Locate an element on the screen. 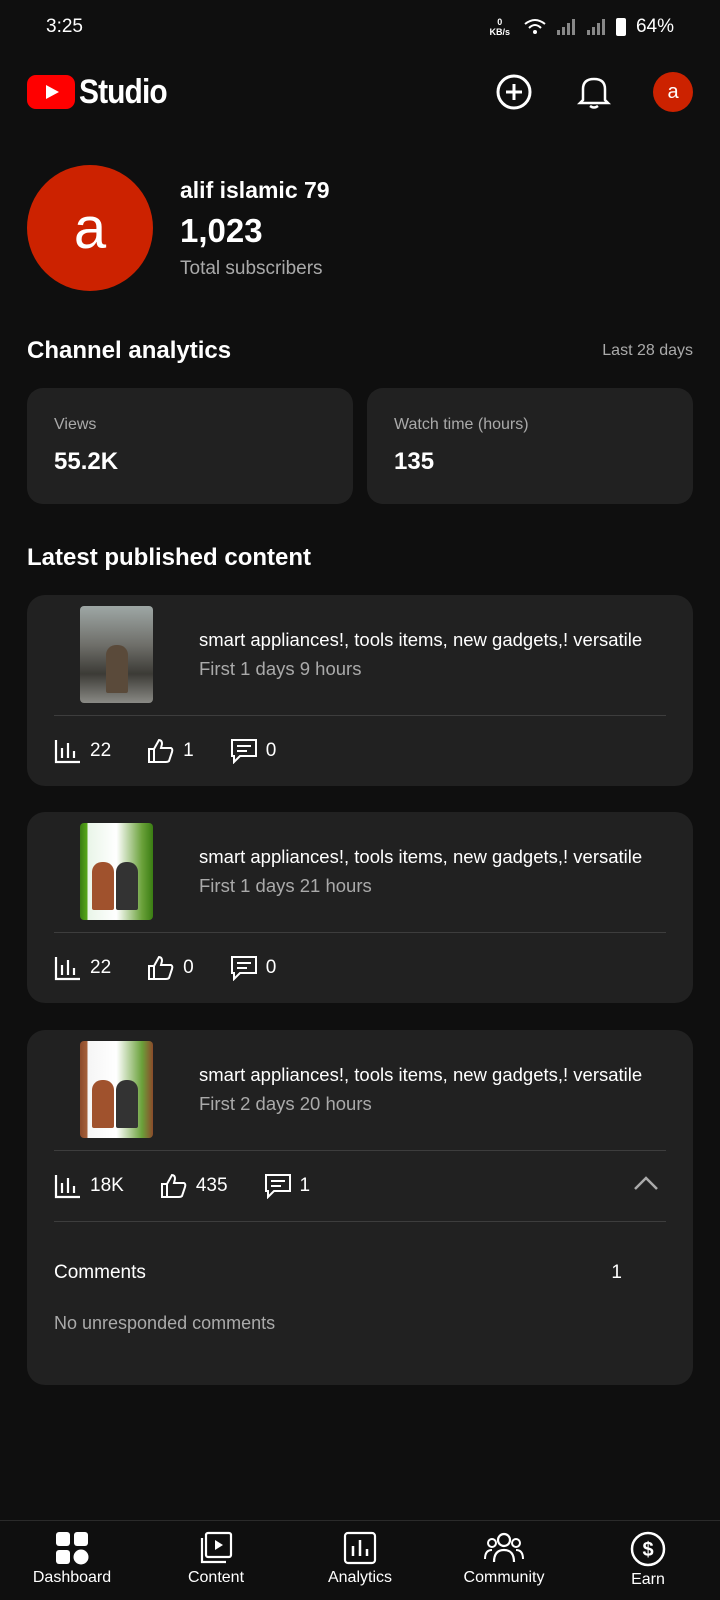  status-icons: 0 KB/s 64% is located at coordinates (581, 27).